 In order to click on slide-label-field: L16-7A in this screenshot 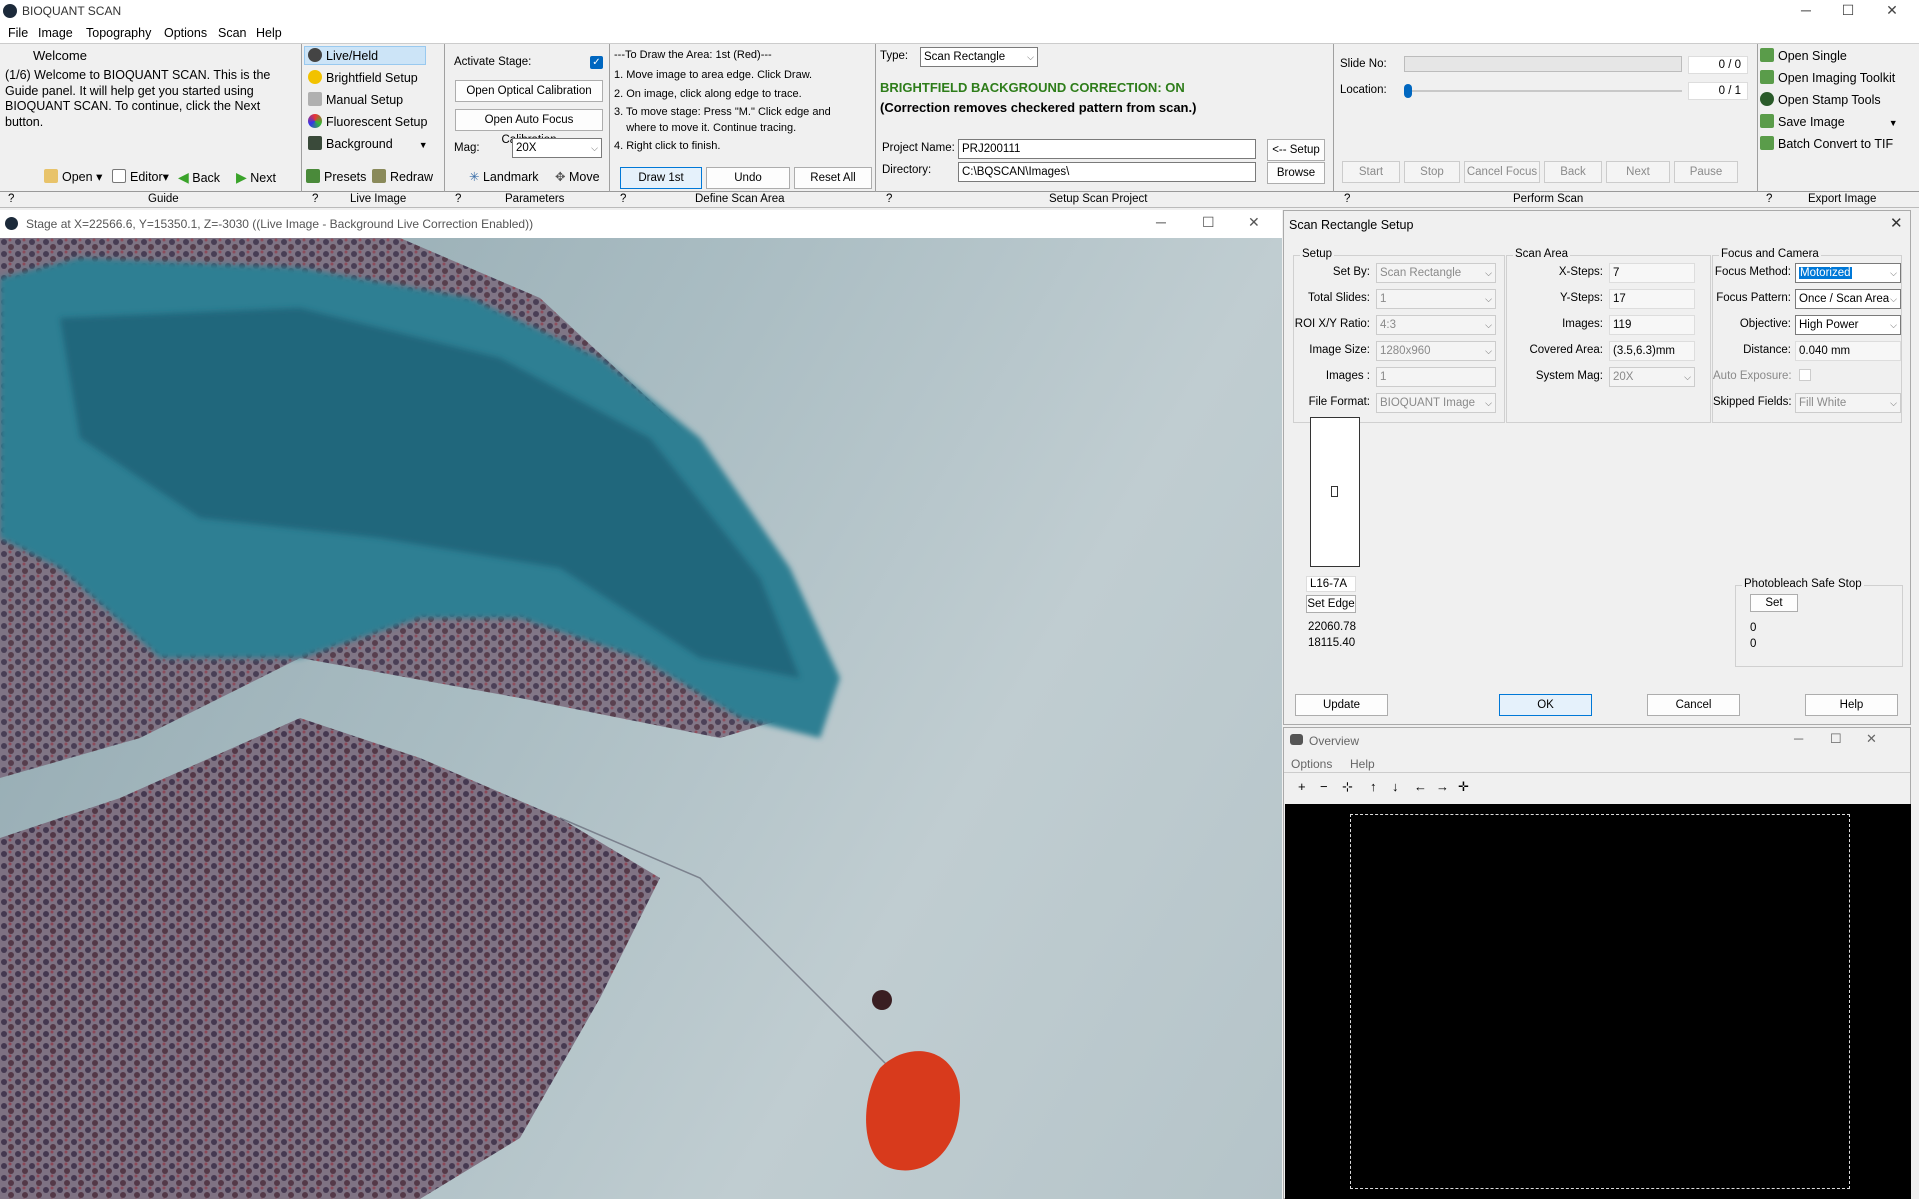, I will do `click(1331, 584)`.